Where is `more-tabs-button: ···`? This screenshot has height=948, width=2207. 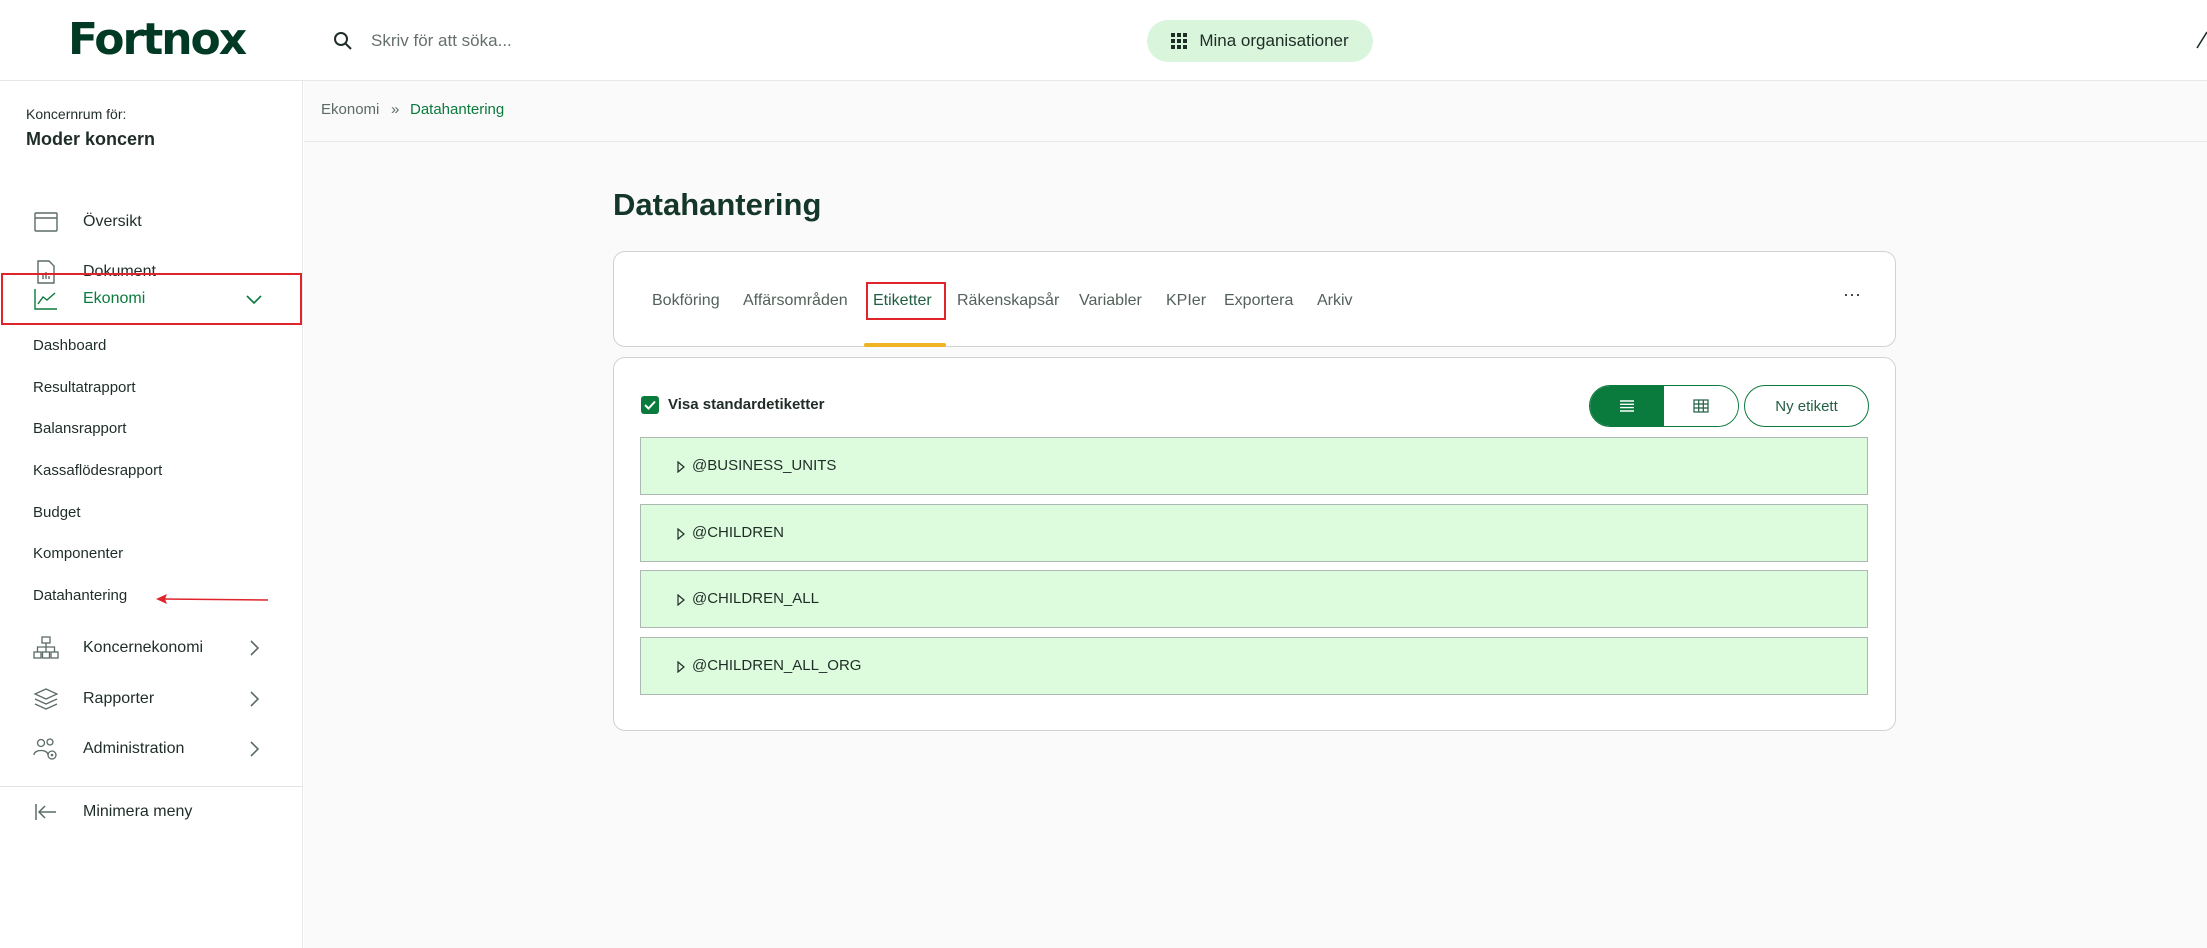 more-tabs-button: ··· is located at coordinates (1852, 296).